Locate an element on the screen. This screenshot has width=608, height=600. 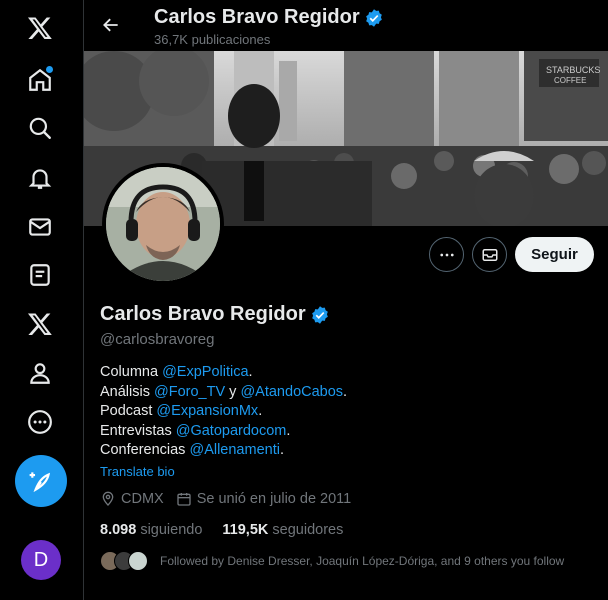
more-options-button is located at coordinates (446, 254).